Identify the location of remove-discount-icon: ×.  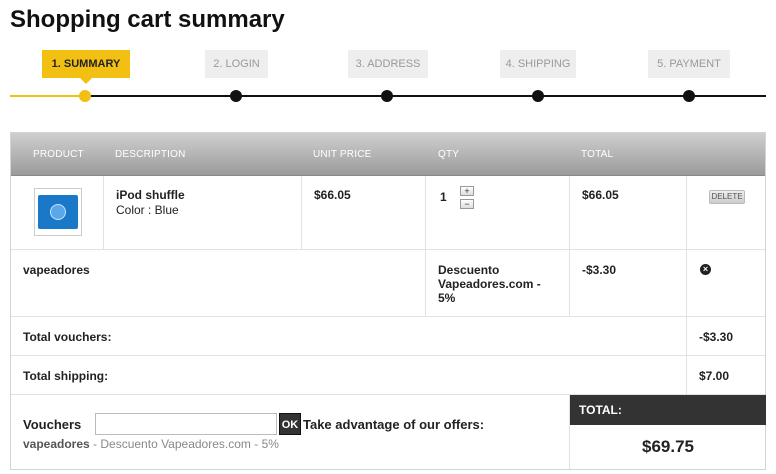
(705, 269).